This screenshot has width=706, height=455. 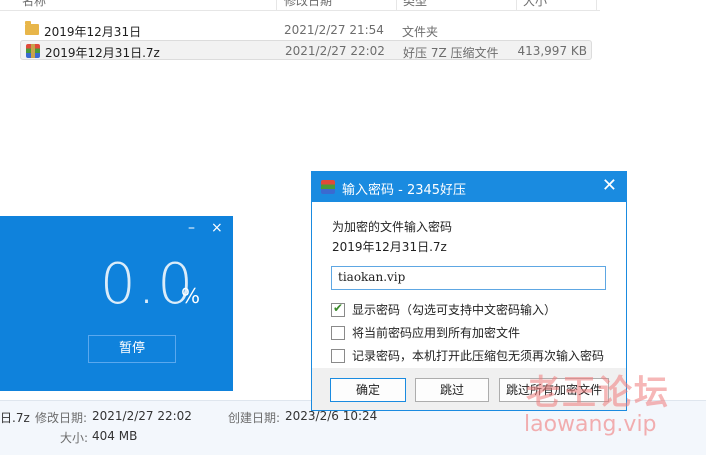 I want to click on apply-all-label: 将当前密码应用到所有加密文件, so click(x=436, y=332).